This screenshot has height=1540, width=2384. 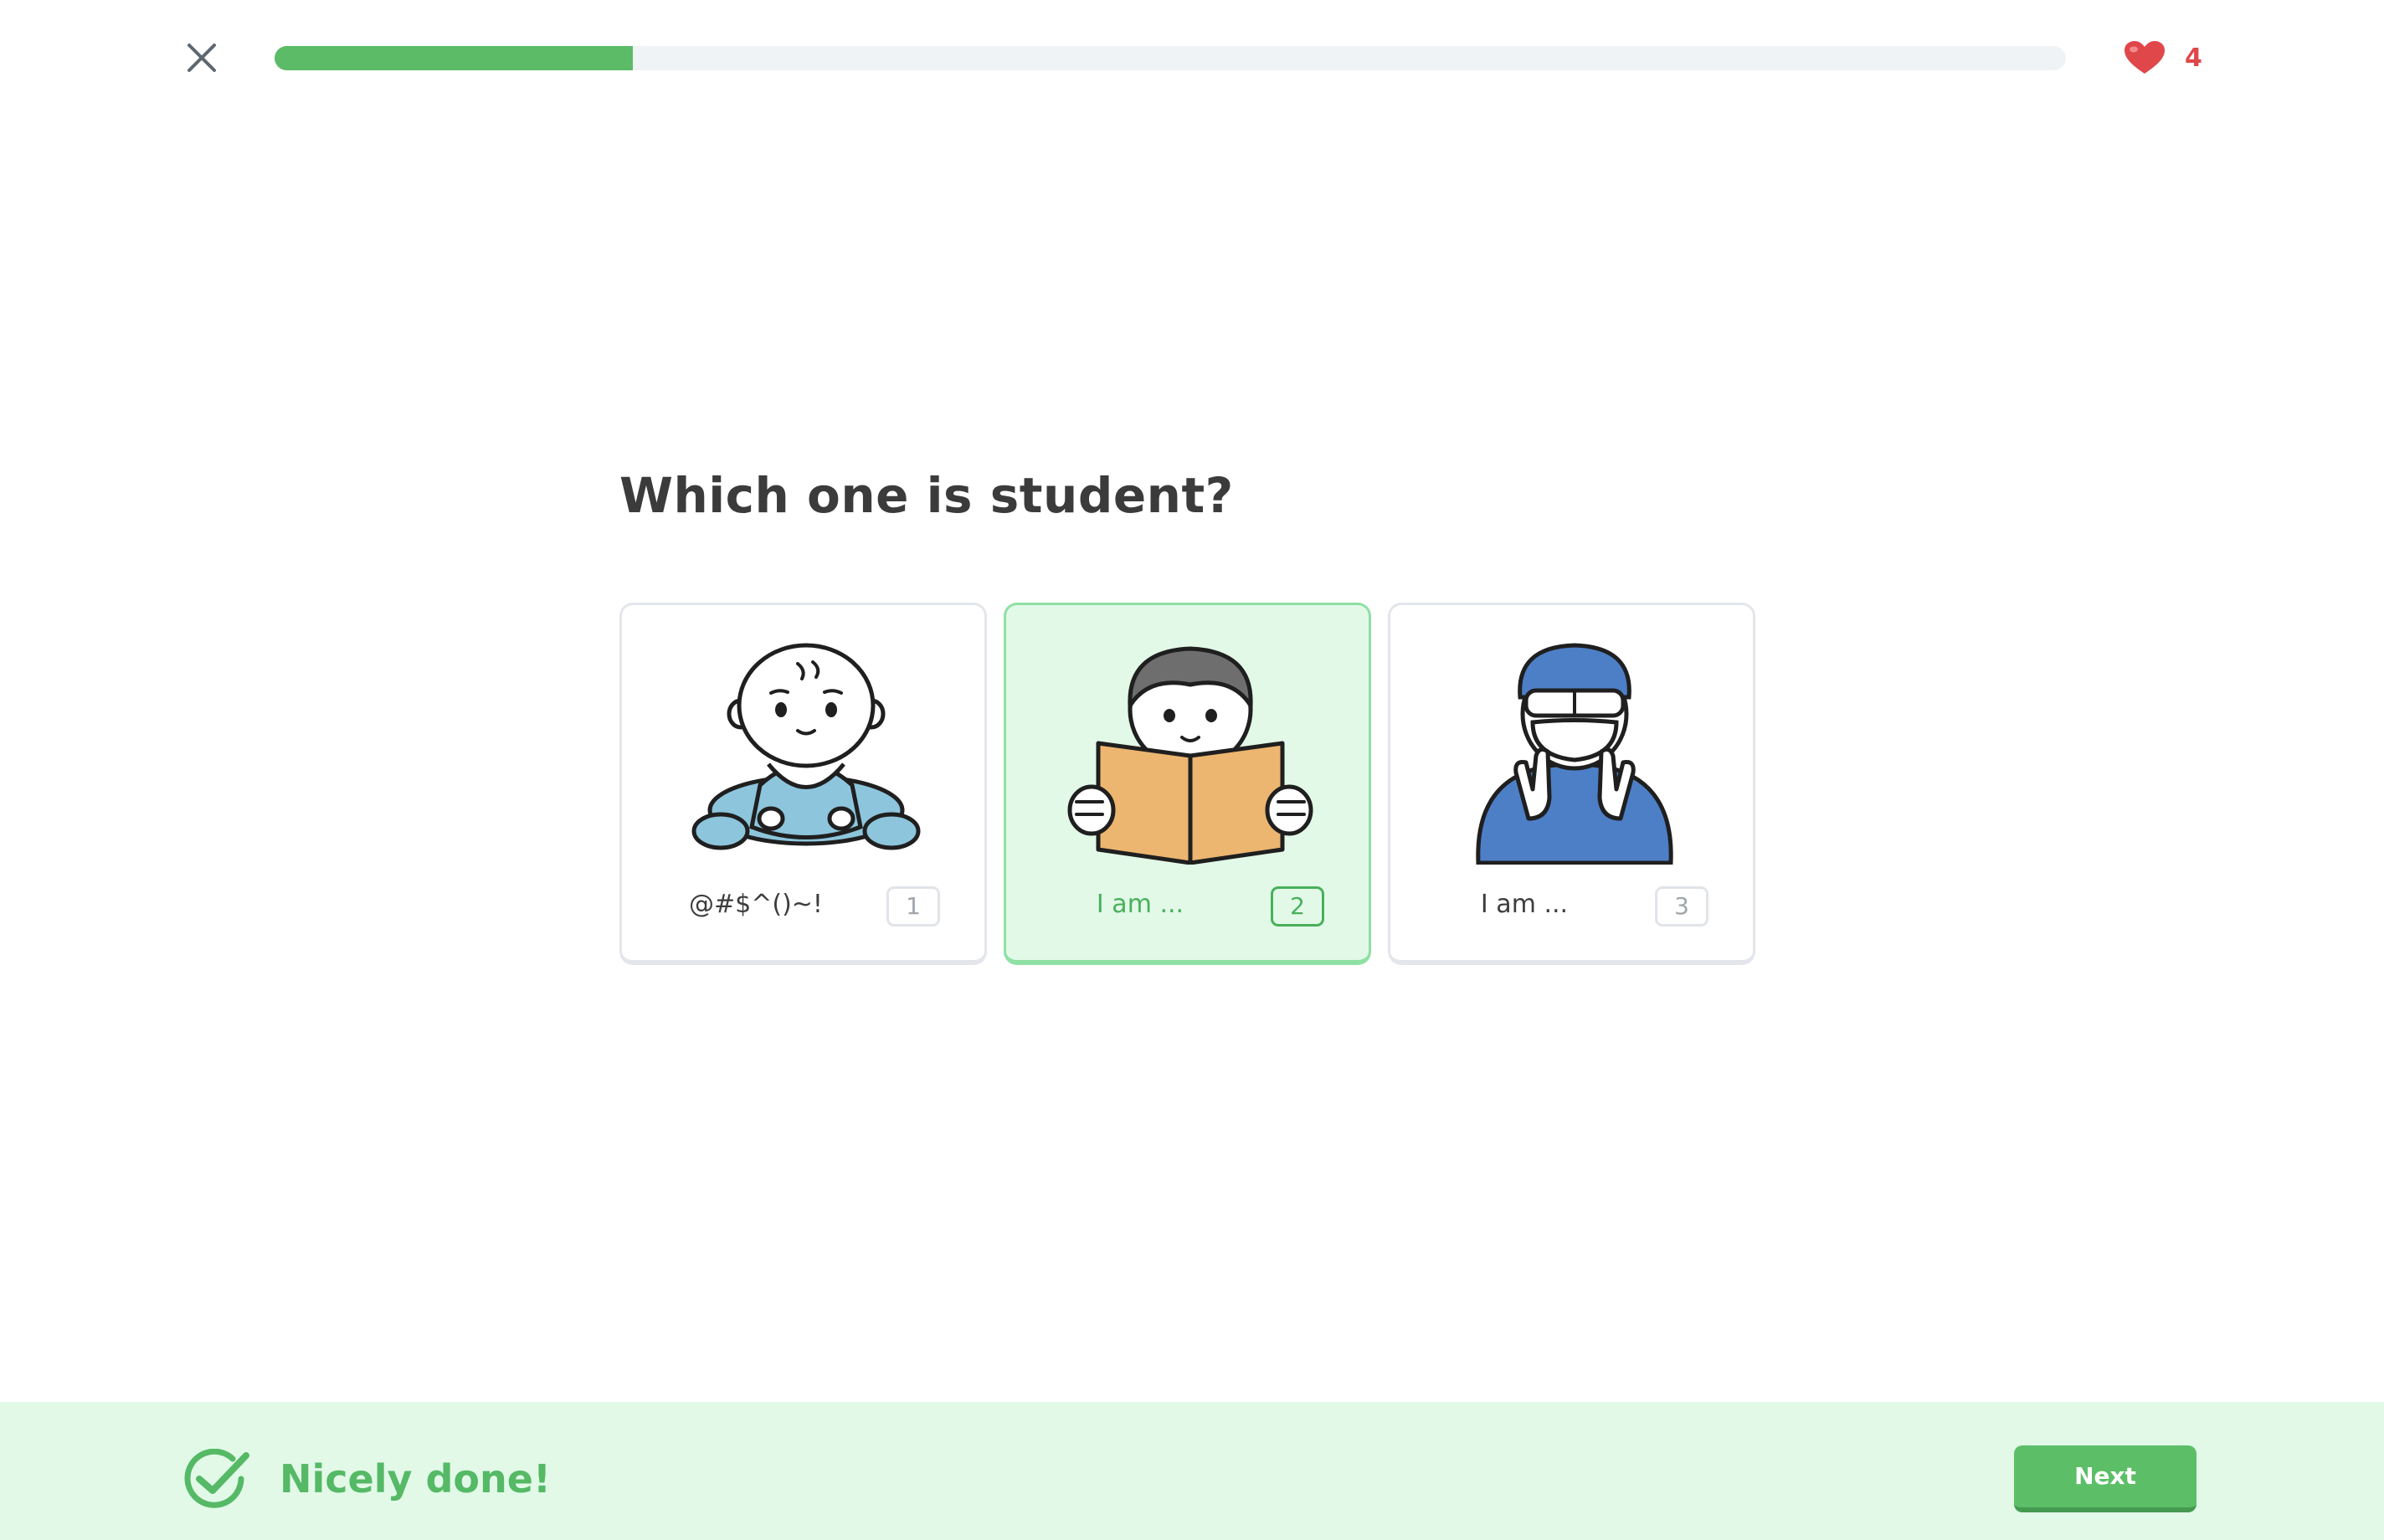 I want to click on close-button, so click(x=202, y=57).